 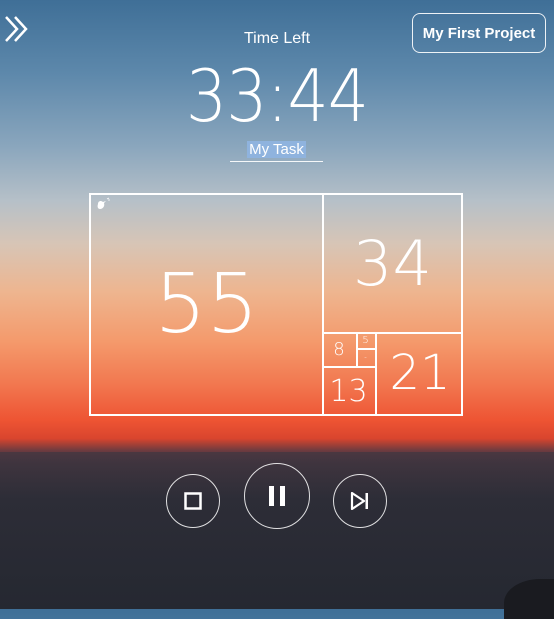 What do you see at coordinates (348, 390) in the screenshot?
I see `fib-cell-13: 13` at bounding box center [348, 390].